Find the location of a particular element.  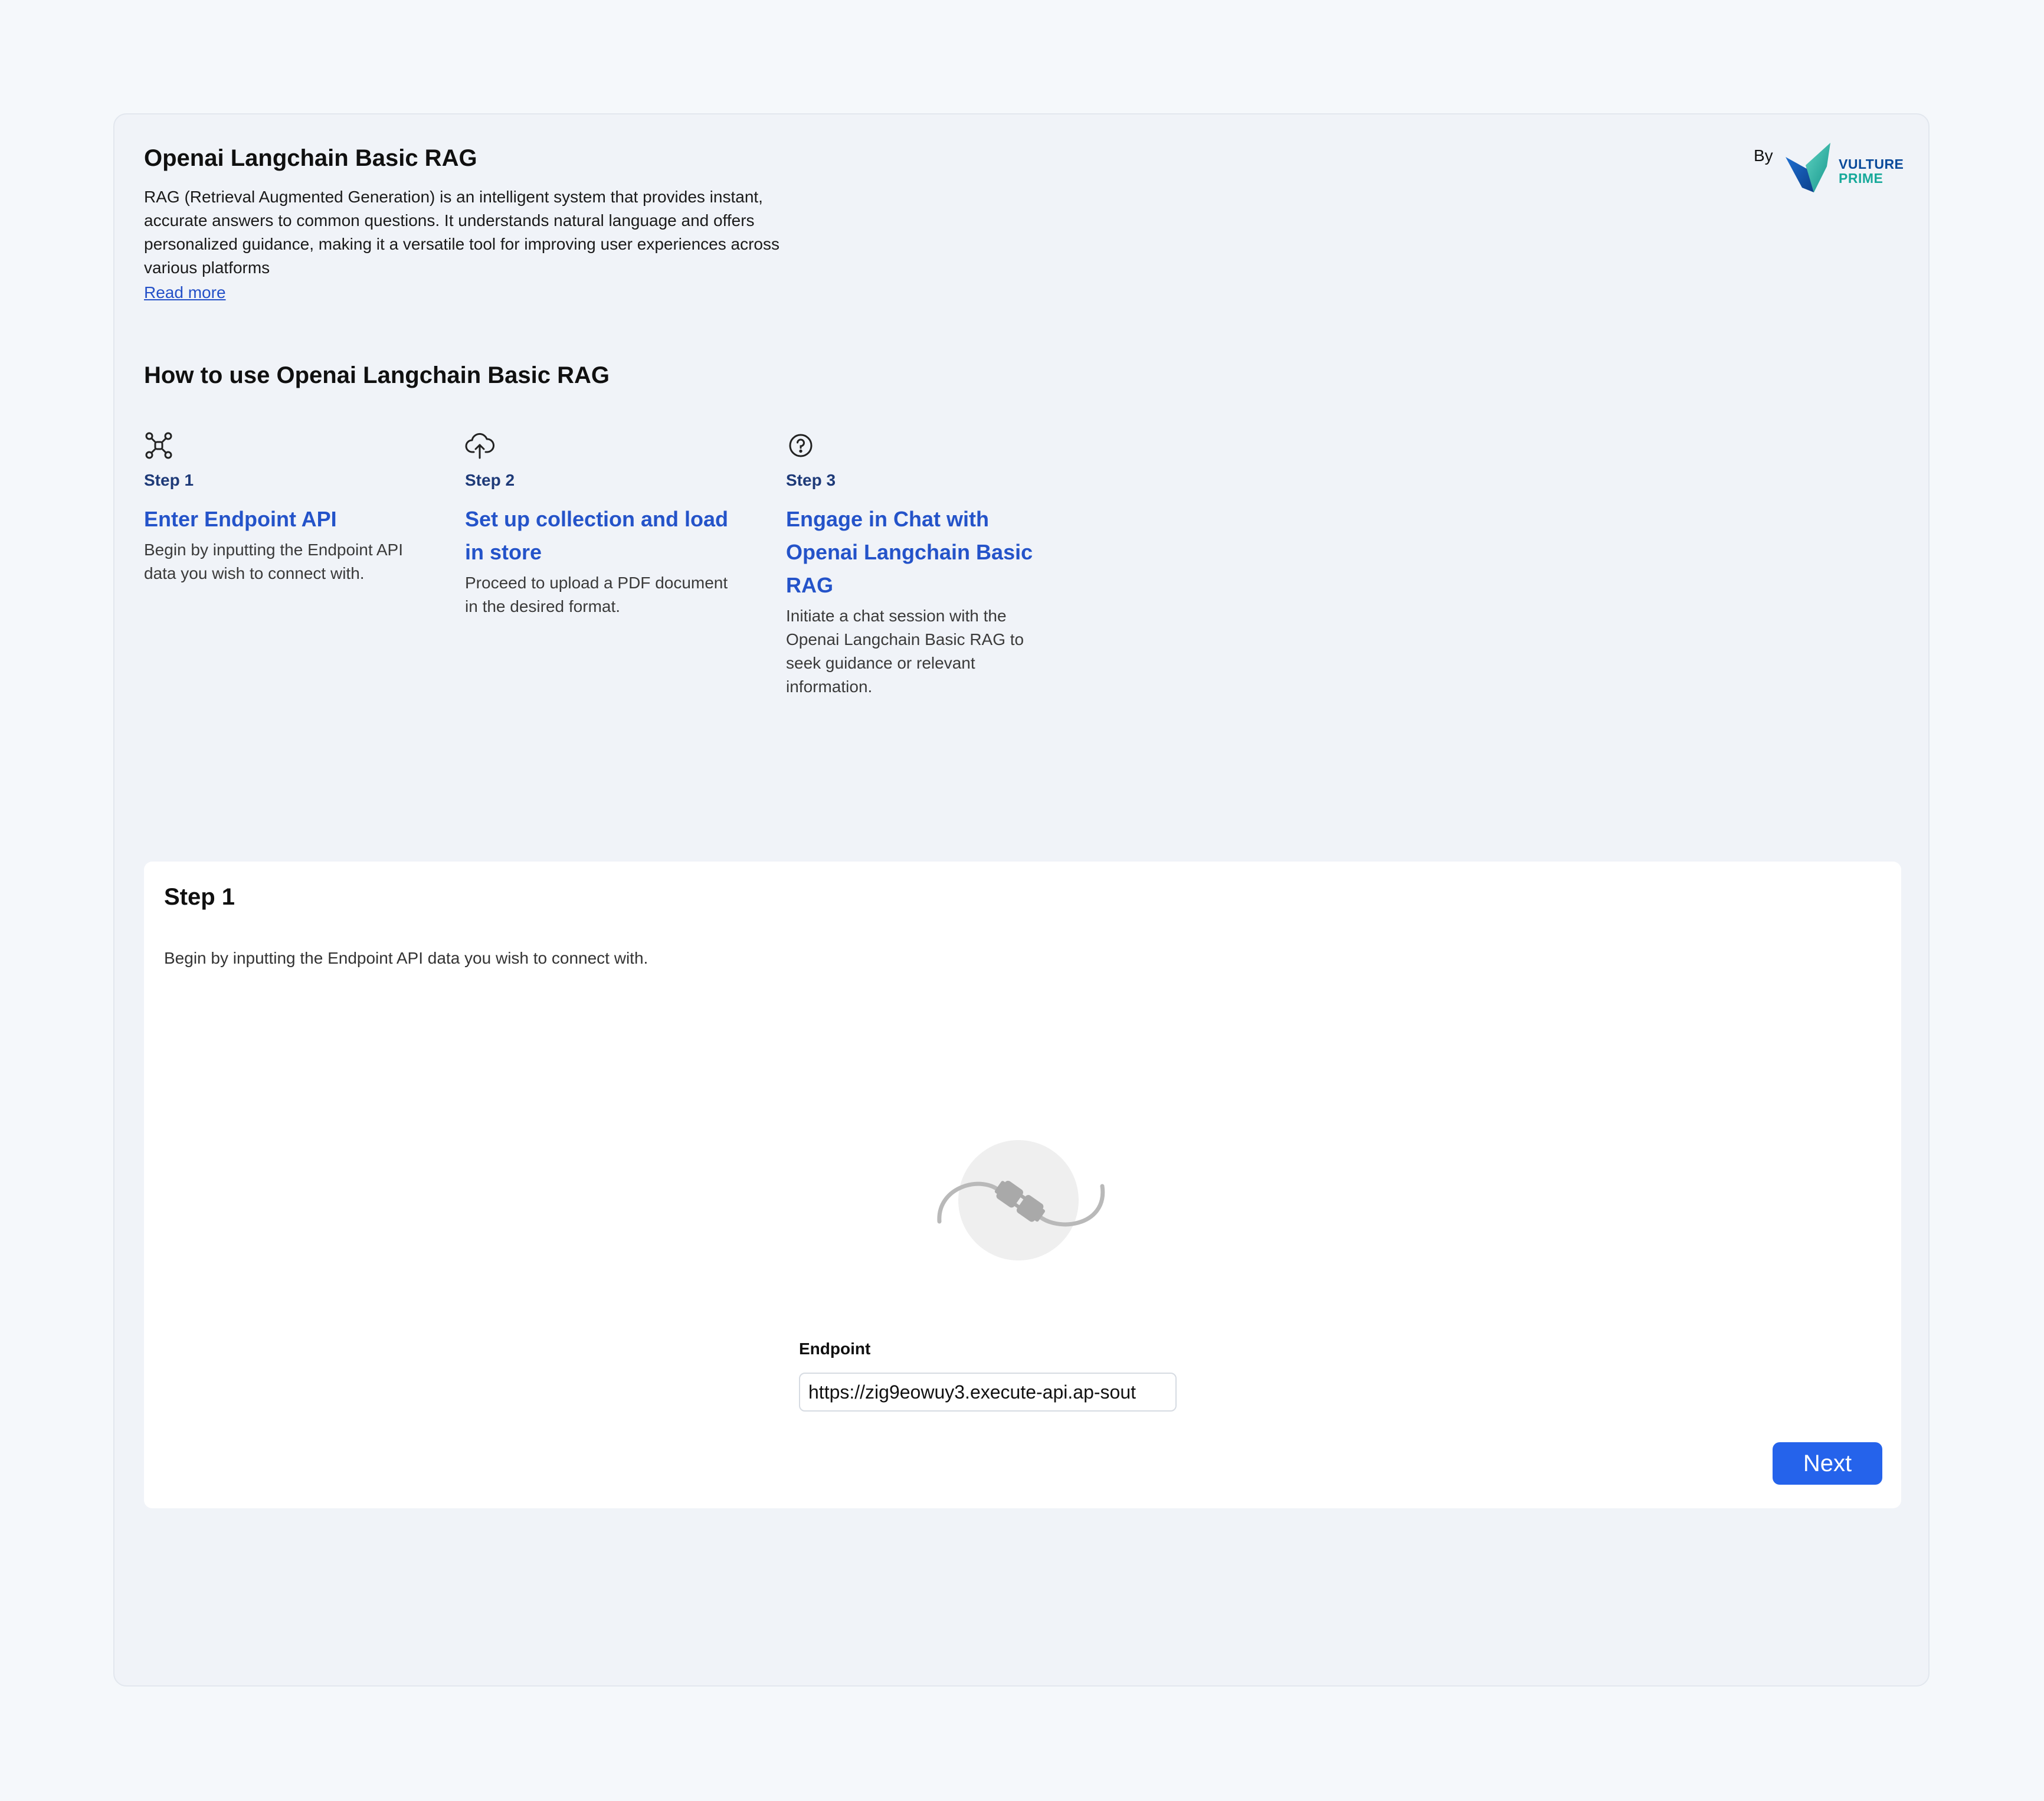

brand-name: VULTURE PRIME is located at coordinates (1871, 171).